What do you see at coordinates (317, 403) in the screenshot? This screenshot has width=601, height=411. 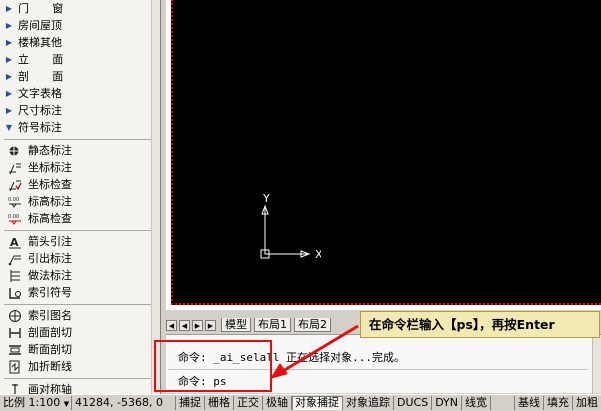 I see `osnap-toggle: 对象捕捉` at bounding box center [317, 403].